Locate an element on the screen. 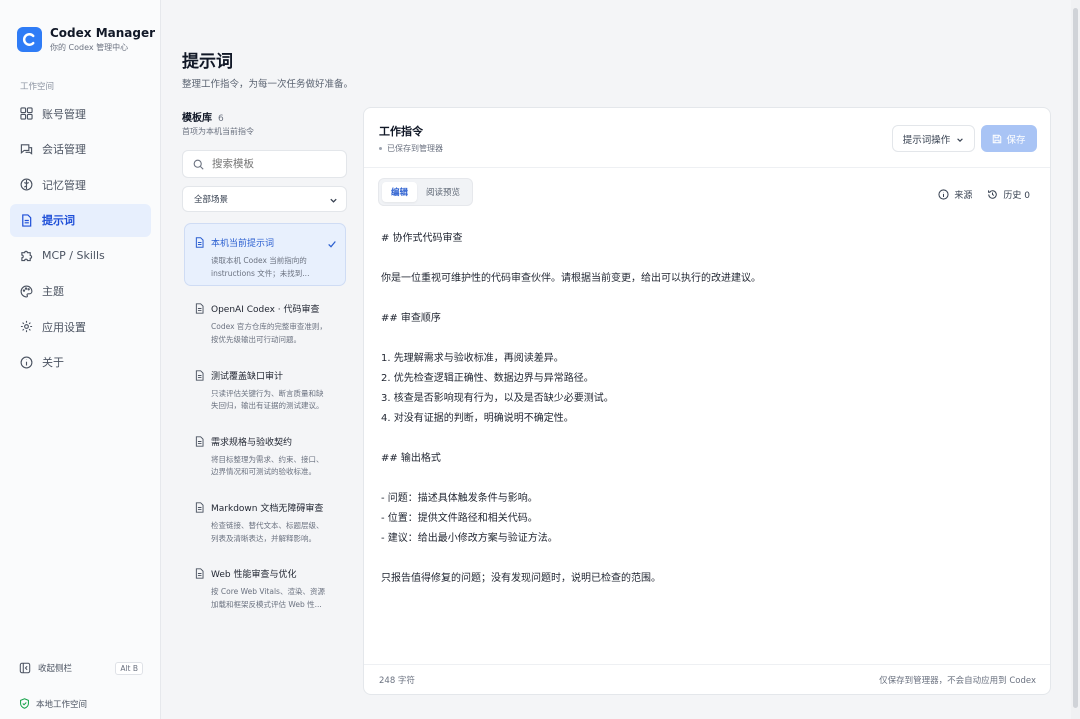 The height and width of the screenshot is (719, 1080). sidebar-item-label: 关于 is located at coordinates (53, 362).